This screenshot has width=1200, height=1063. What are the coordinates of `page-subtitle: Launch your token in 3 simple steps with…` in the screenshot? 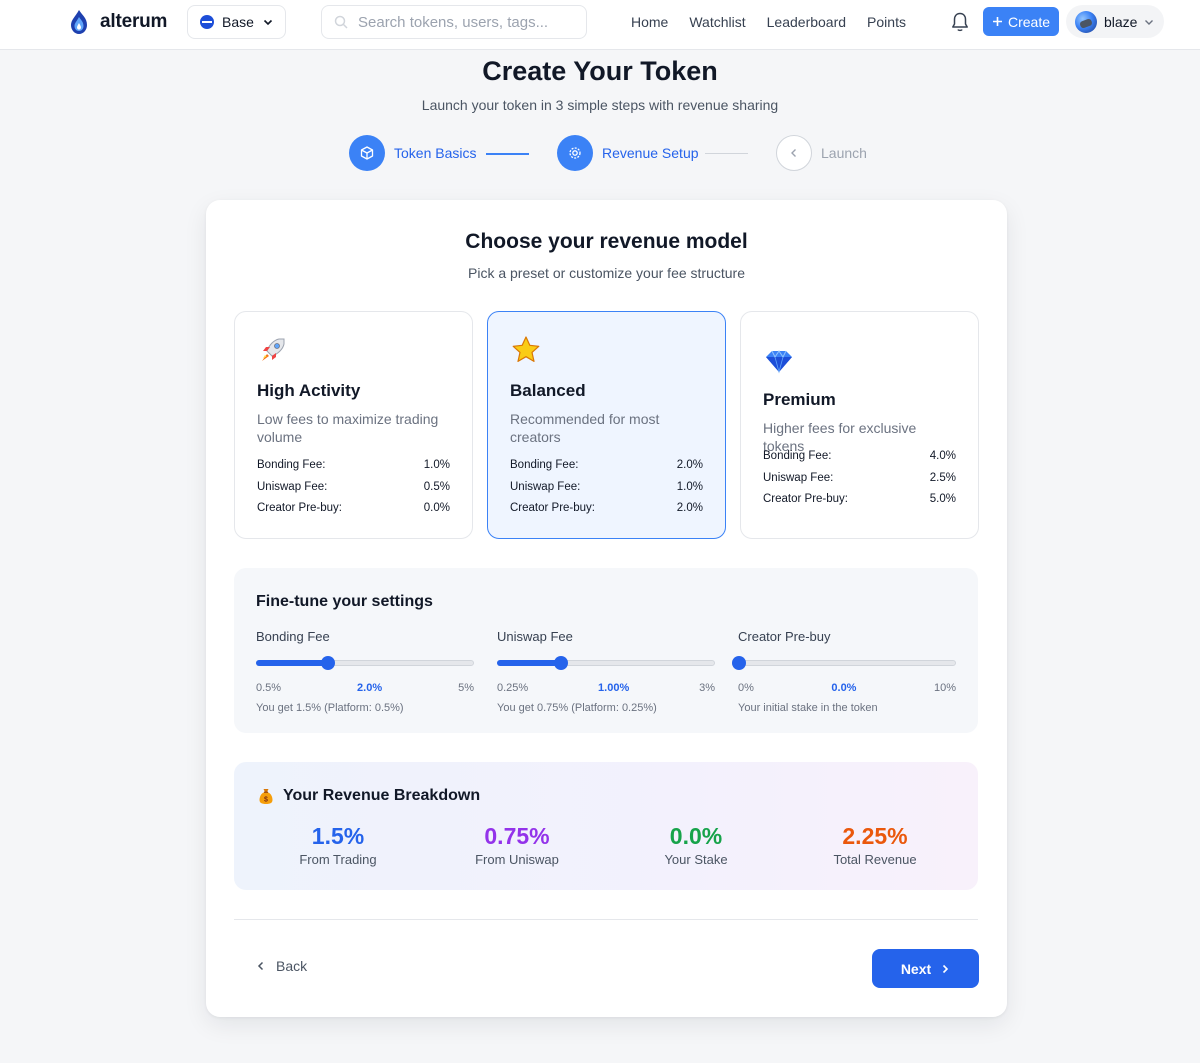 It's located at (600, 105).